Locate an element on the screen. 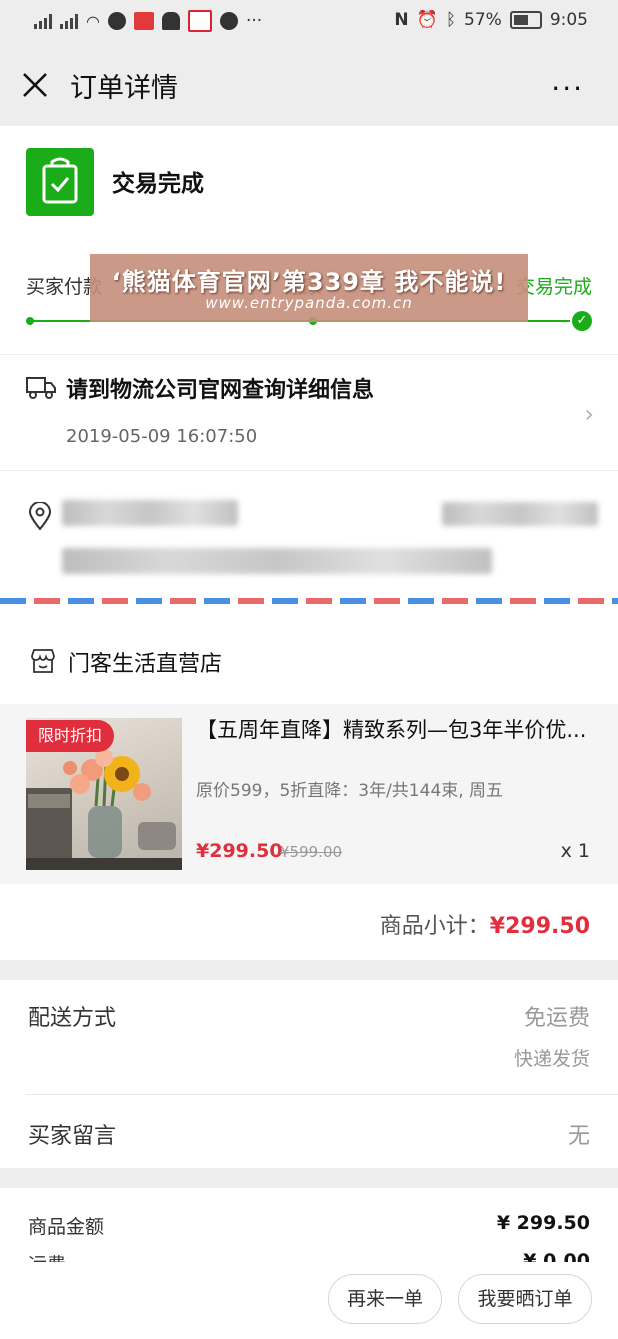 The width and height of the screenshot is (618, 1339). product-quantity: x 1 is located at coordinates (575, 851).